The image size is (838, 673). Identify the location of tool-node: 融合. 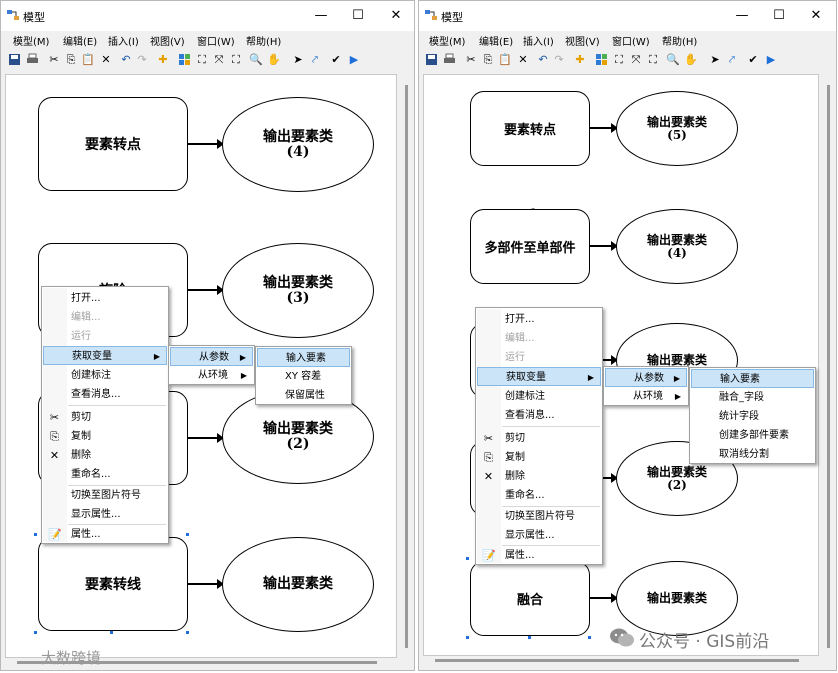
(530, 598).